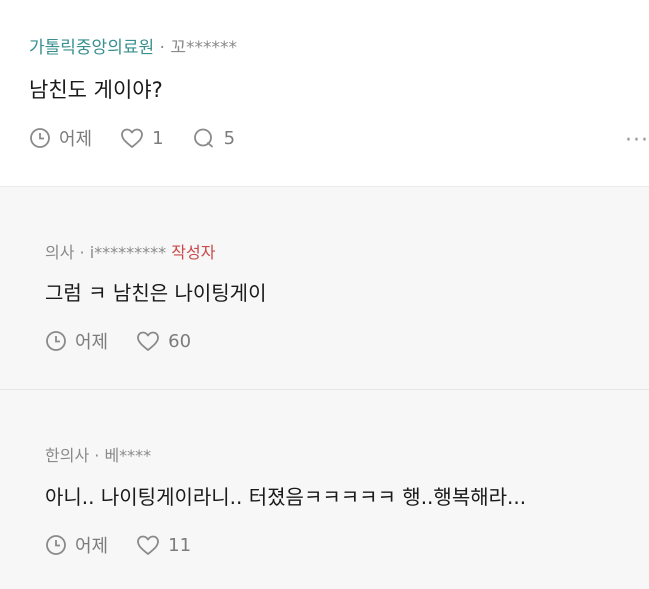  What do you see at coordinates (128, 455) in the screenshot?
I see `comment-author: 베****` at bounding box center [128, 455].